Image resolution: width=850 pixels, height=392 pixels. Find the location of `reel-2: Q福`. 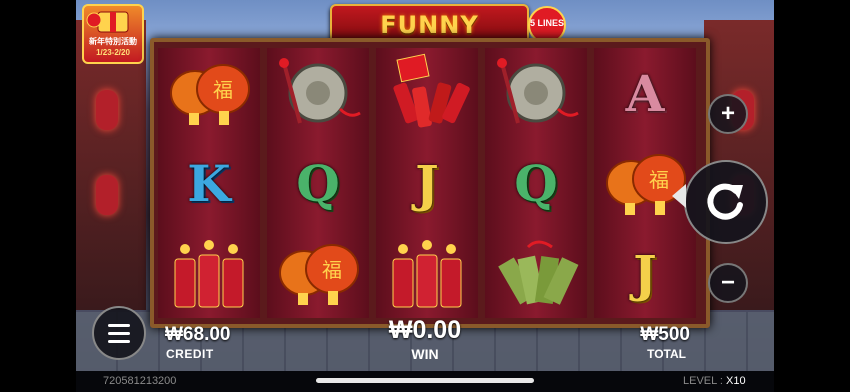

reel-2: Q福 is located at coordinates (318, 183).